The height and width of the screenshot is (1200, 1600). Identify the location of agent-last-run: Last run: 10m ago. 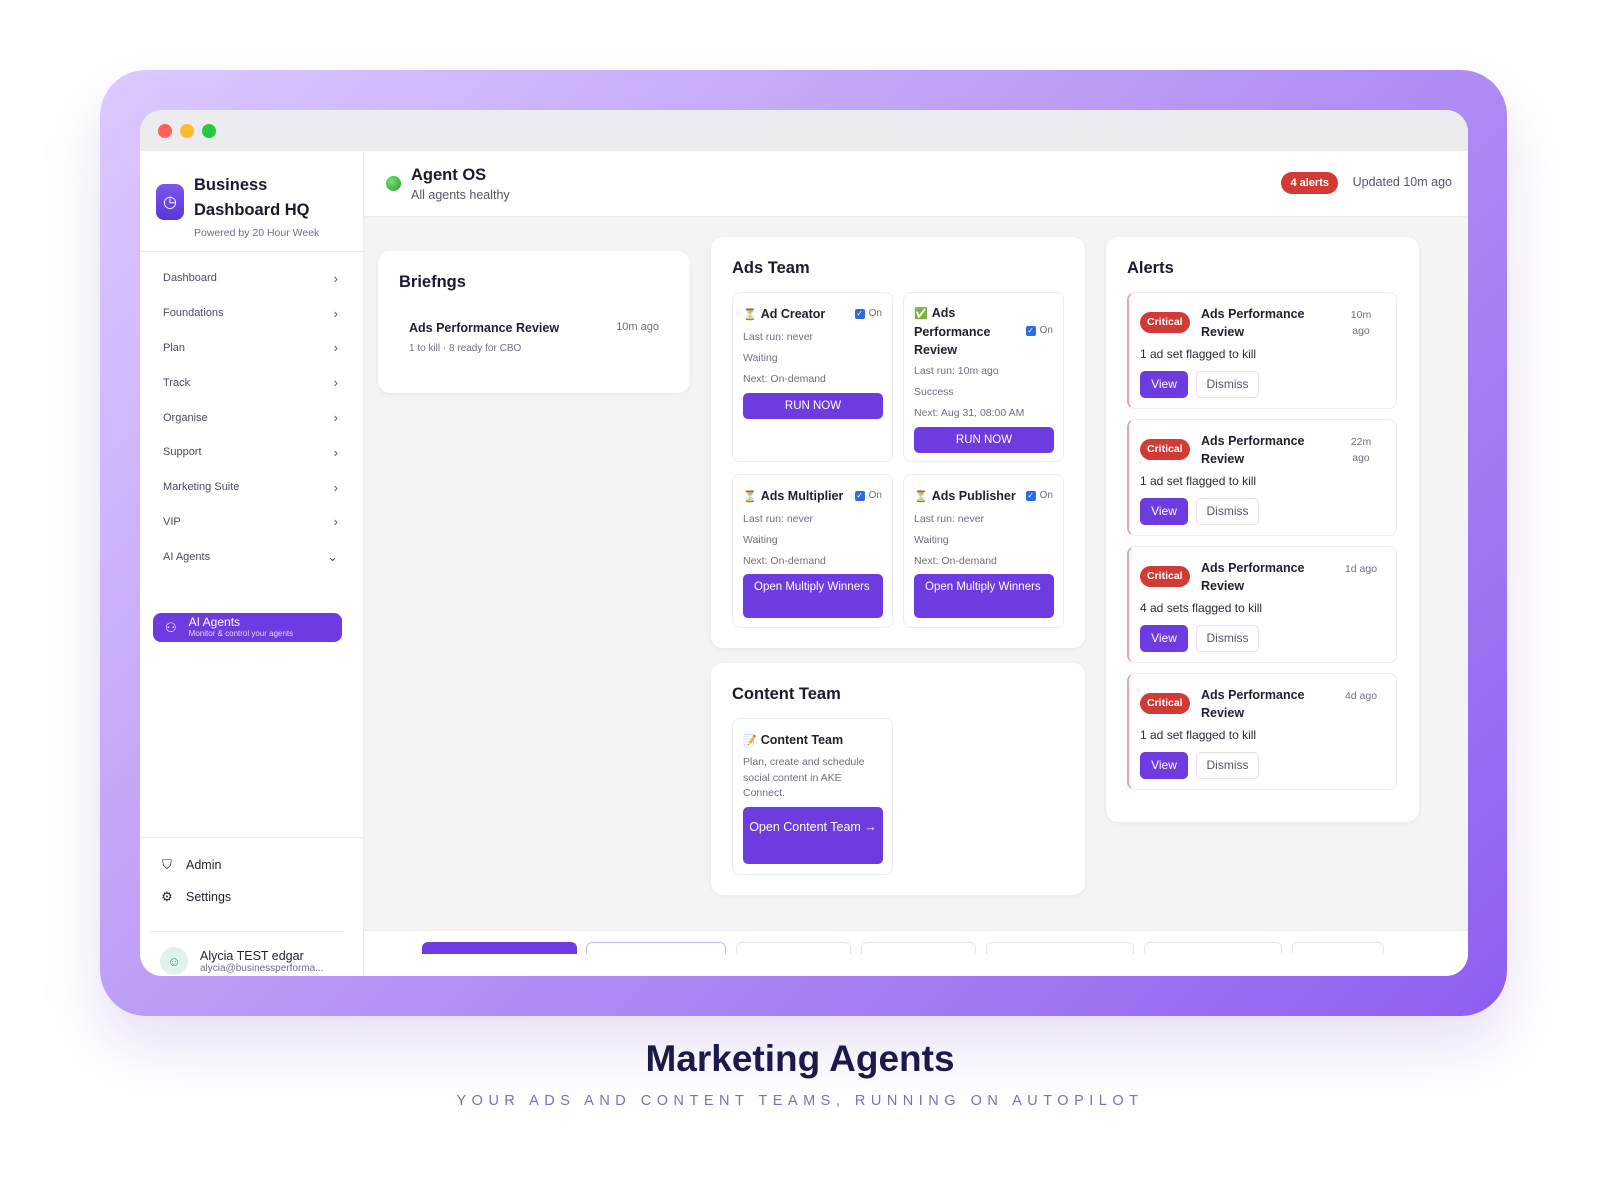
(956, 371).